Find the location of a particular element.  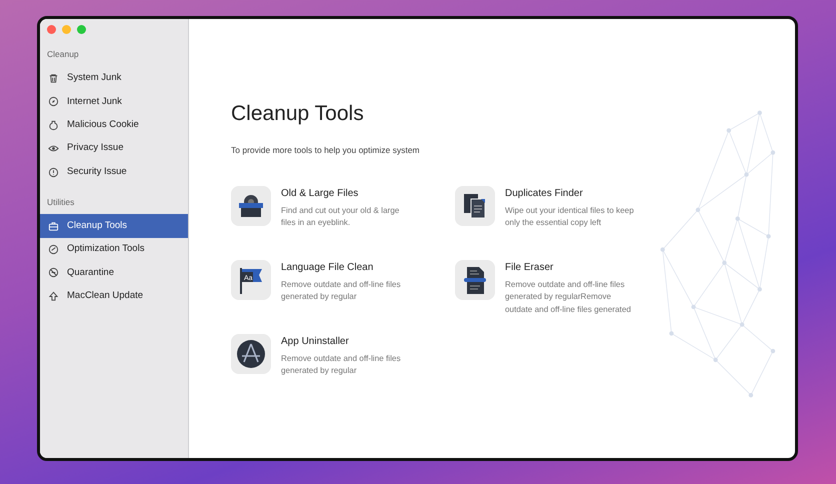

section-heading: Utilities is located at coordinates (61, 202).